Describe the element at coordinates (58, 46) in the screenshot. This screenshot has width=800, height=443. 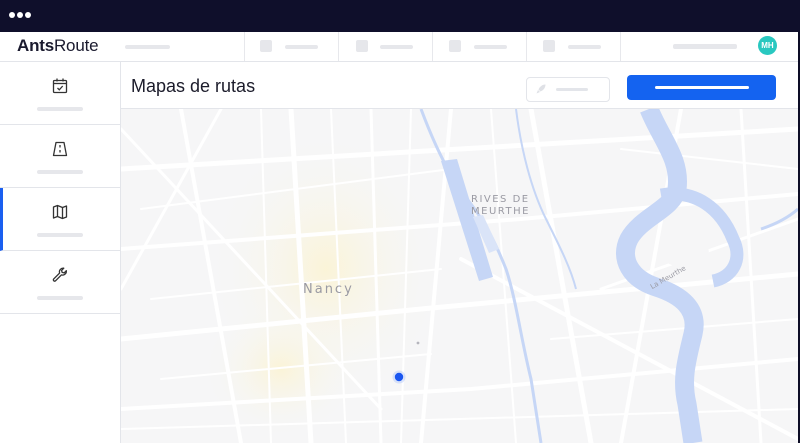
I see `app-logo: AntsRoute` at that location.